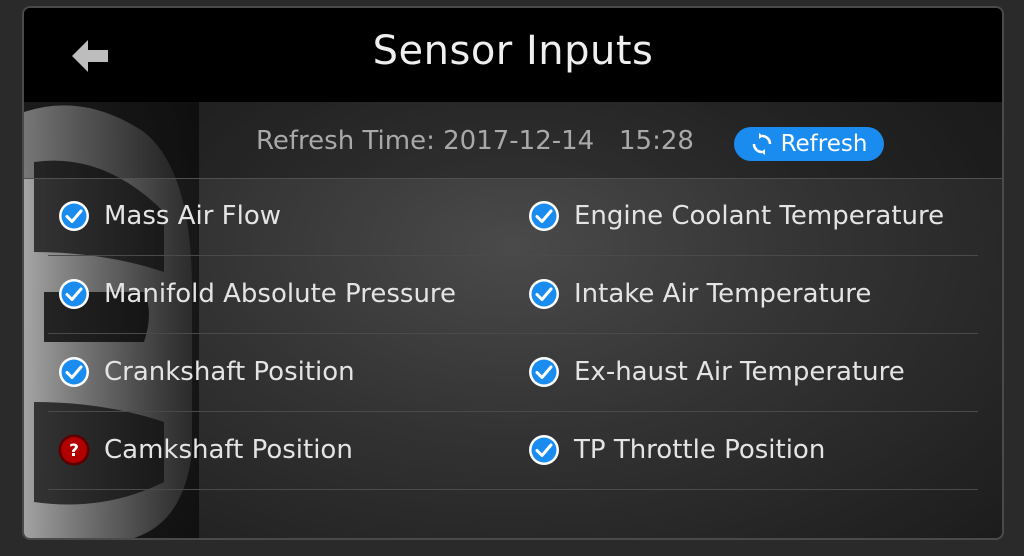  I want to click on refresh-button: Refresh, so click(809, 144).